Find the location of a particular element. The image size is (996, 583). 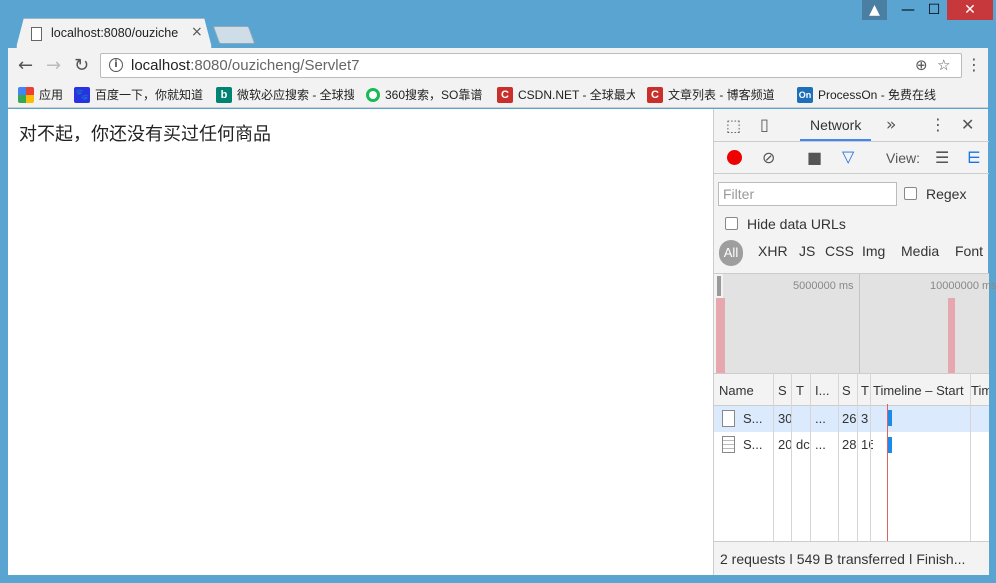

network-controls: ⊘ ■ ▽ View: ☰ ⋿ is located at coordinates (851, 158).